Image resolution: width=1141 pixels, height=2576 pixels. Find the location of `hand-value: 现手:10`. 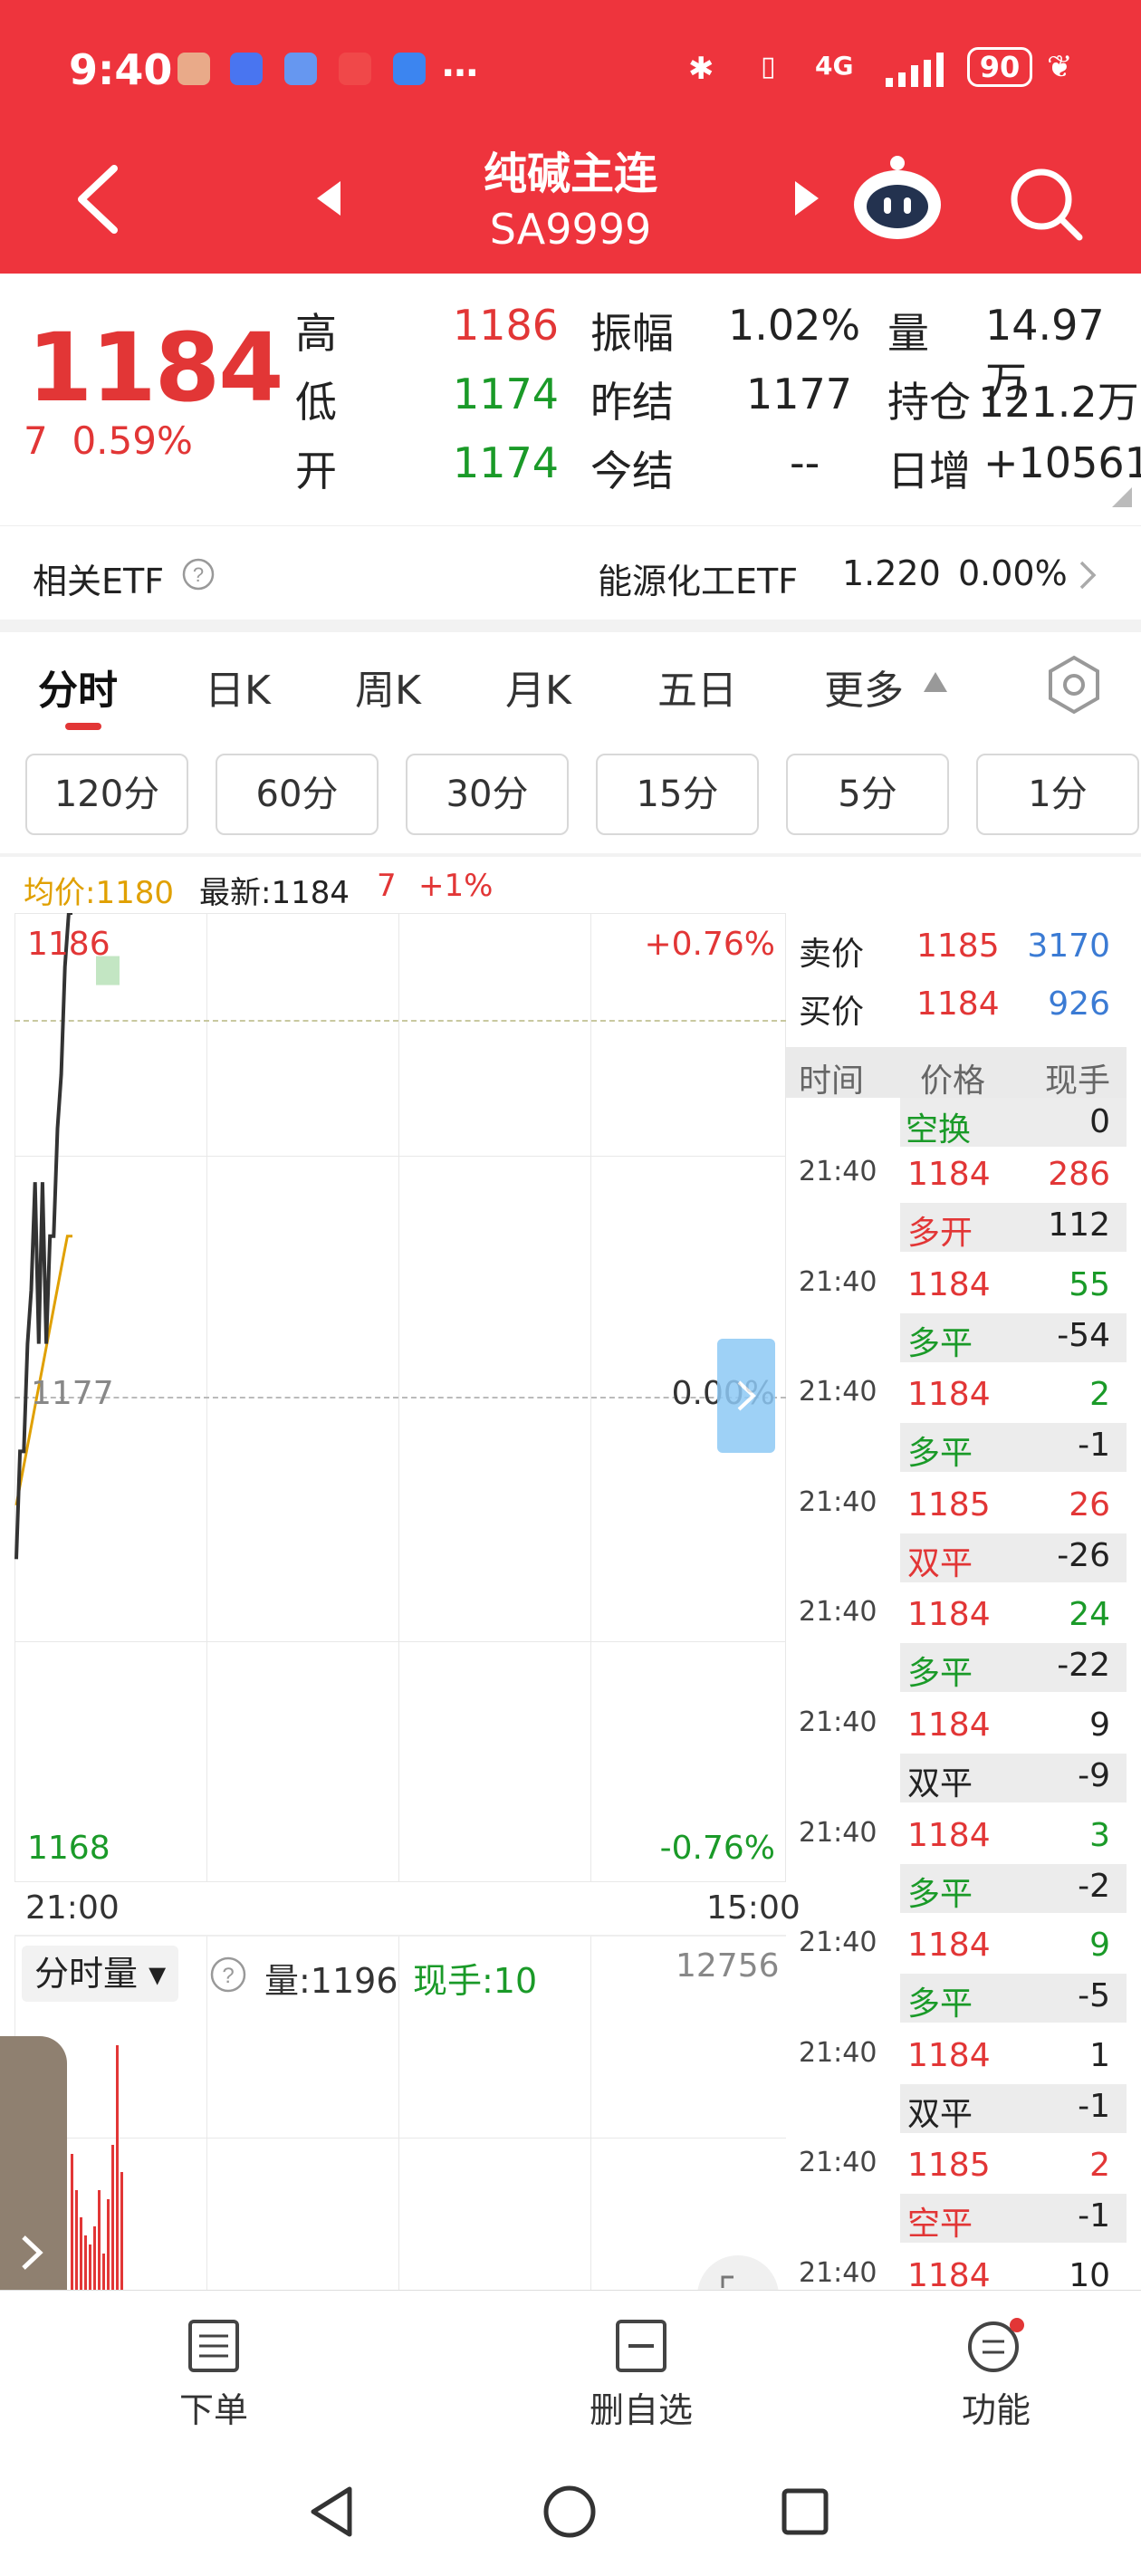

hand-value: 现手:10 is located at coordinates (476, 1981).